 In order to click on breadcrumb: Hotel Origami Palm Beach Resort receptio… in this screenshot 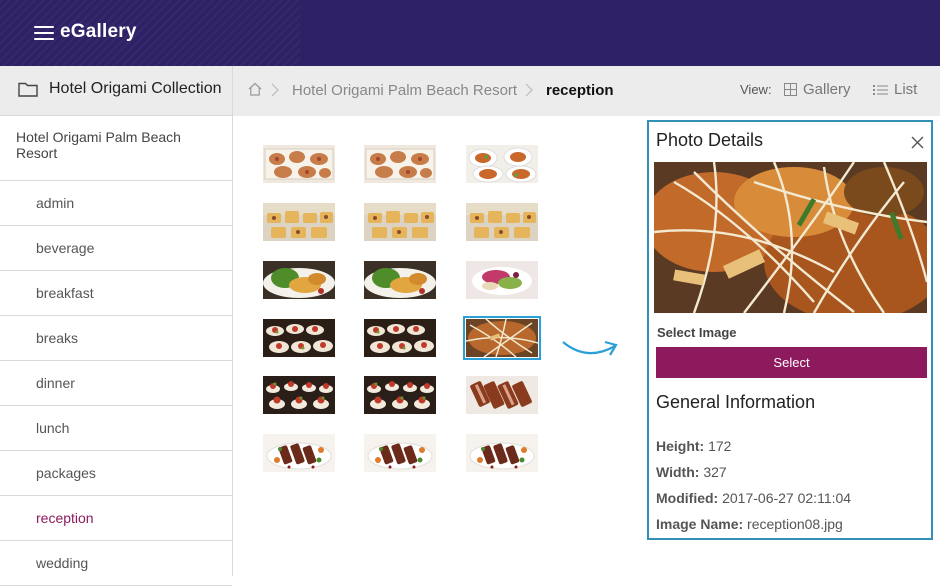, I will do `click(586, 91)`.